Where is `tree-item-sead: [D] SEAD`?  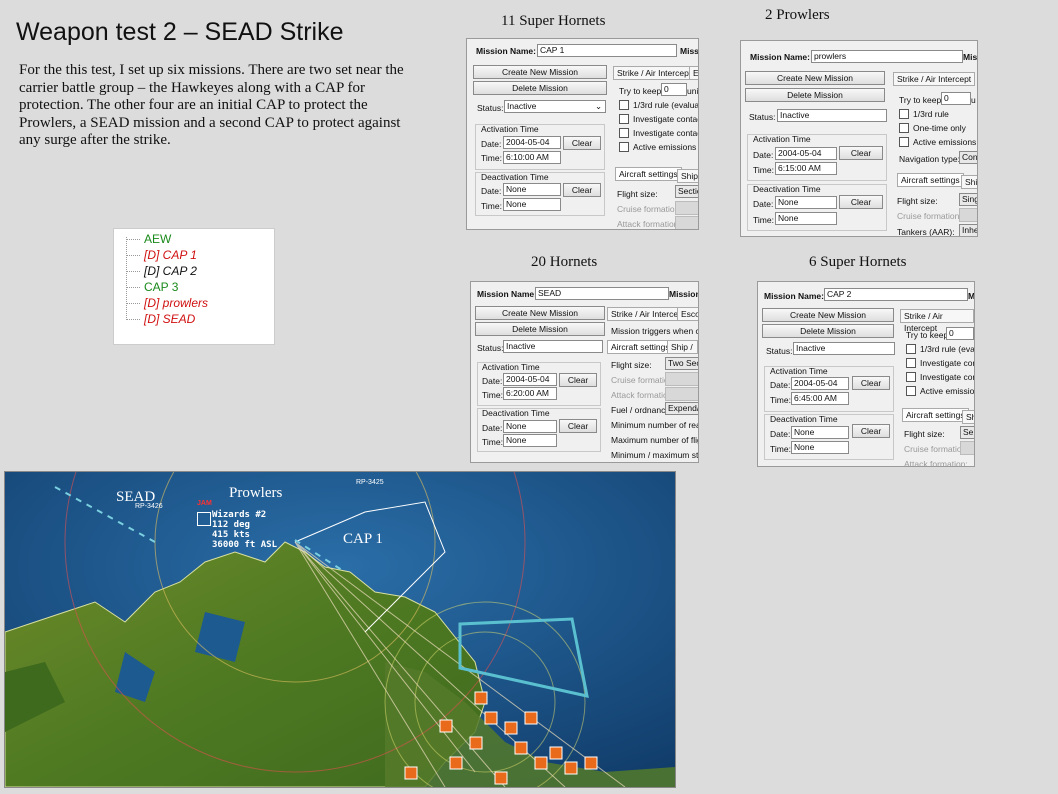
tree-item-sead: [D] SEAD is located at coordinates (160, 319).